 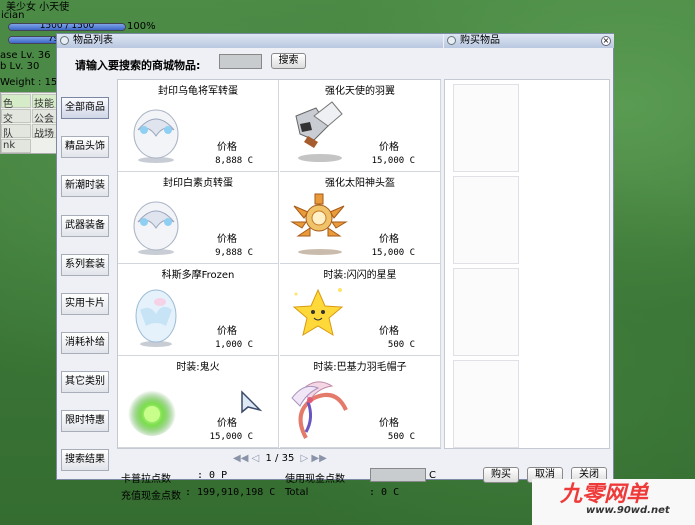 I want to click on first-page-icon: ◀◀, so click(x=240, y=458).